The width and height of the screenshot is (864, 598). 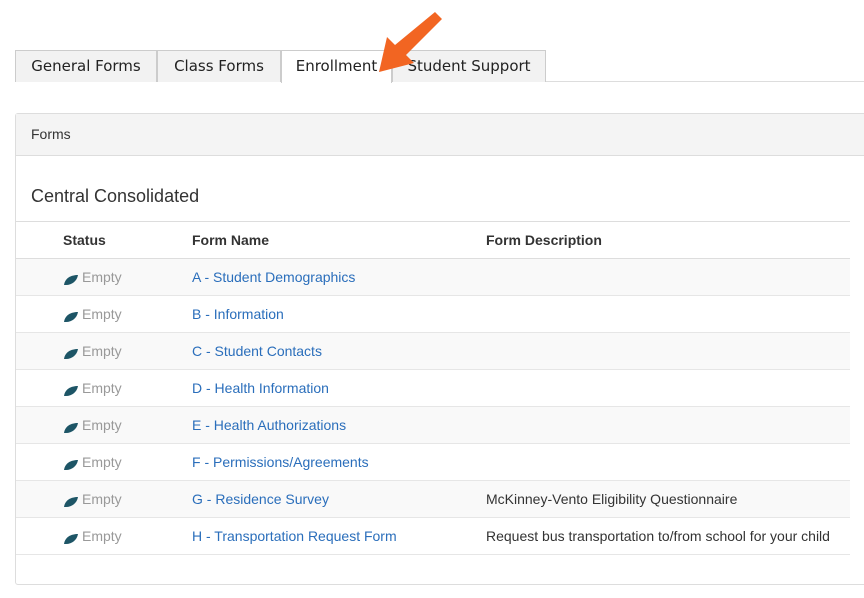 I want to click on district-name: Central Consolidated, so click(x=115, y=196).